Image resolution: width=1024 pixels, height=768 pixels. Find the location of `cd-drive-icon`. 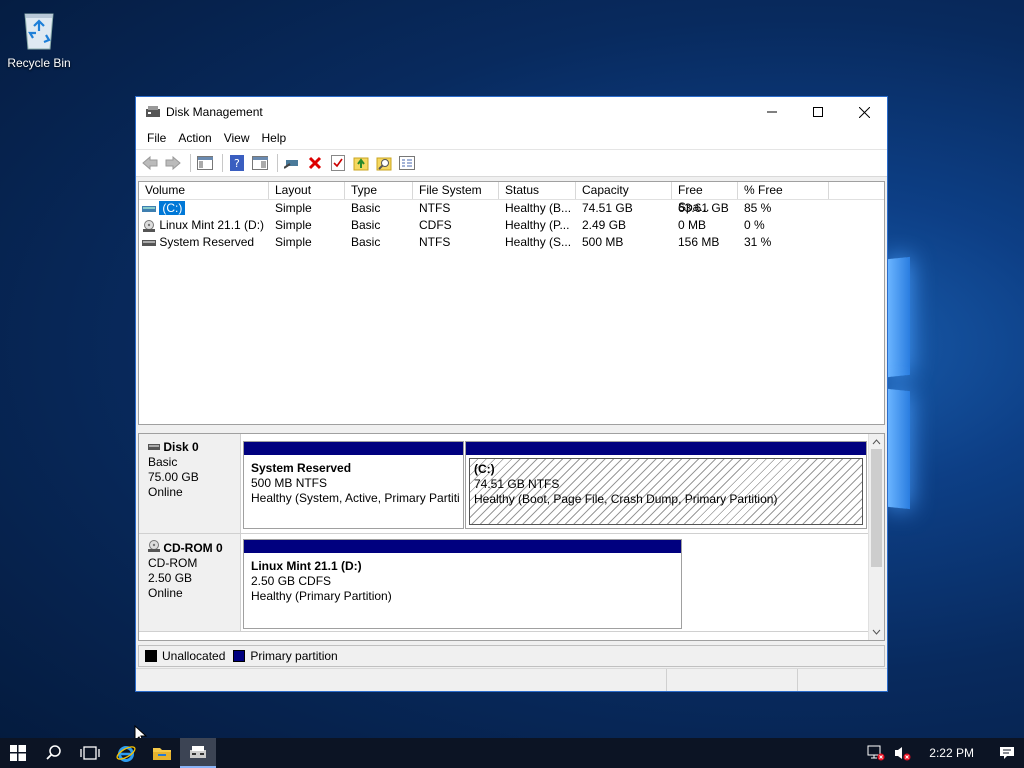

cd-drive-icon is located at coordinates (149, 225).